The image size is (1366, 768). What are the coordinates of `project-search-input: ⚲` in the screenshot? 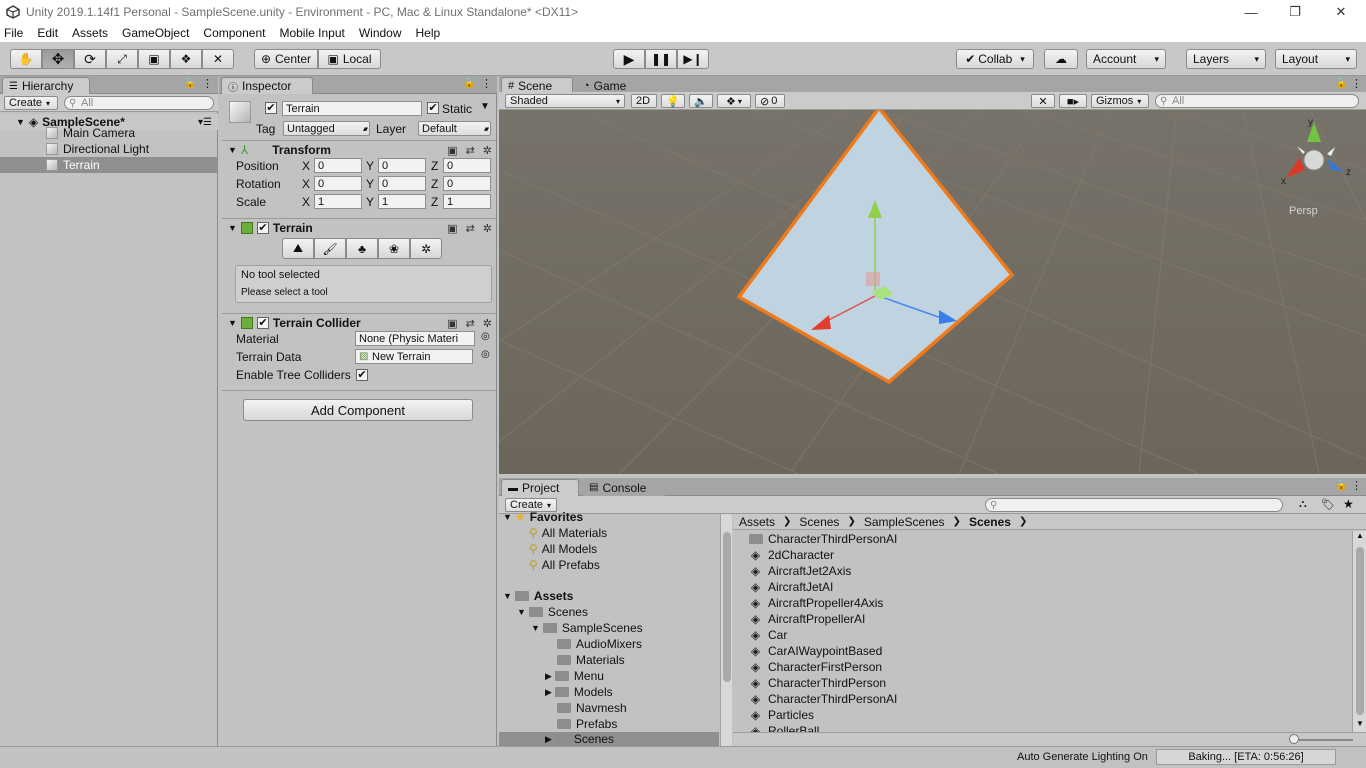 It's located at (1134, 505).